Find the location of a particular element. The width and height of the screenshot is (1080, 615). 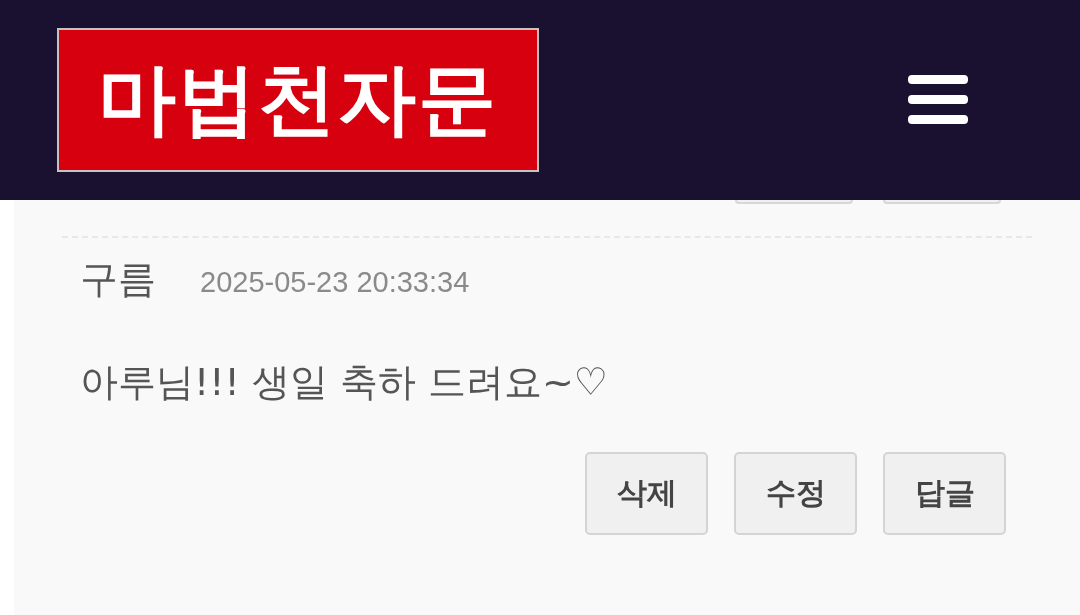

comment-action-button: 답글 is located at coordinates (944, 493).